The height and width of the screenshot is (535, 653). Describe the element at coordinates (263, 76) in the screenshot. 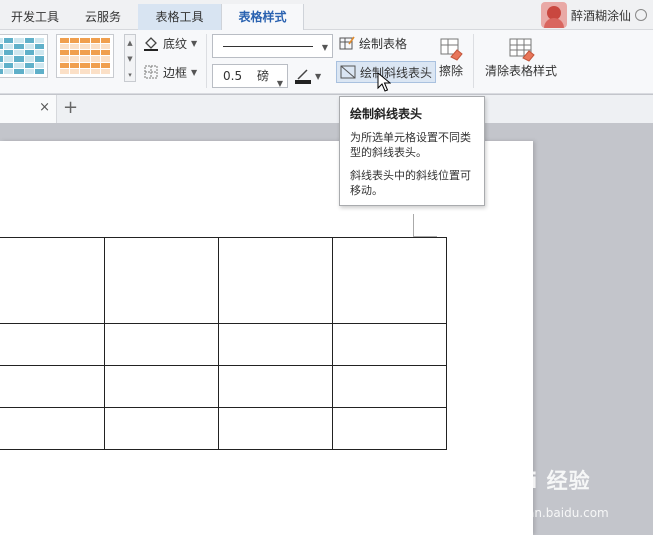

I see `line-width-unit: 磅` at that location.